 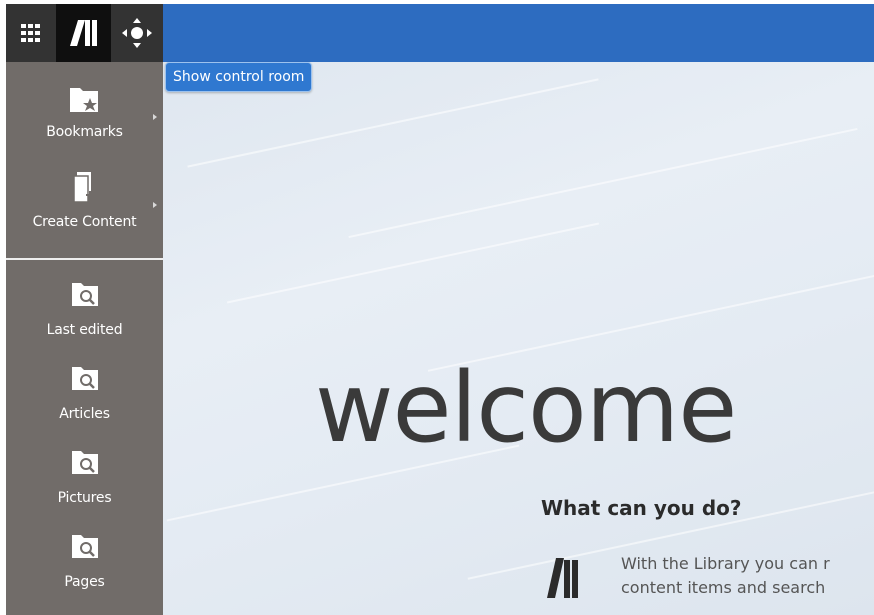 I want to click on control-room-tooltip: Show control room, so click(x=239, y=77).